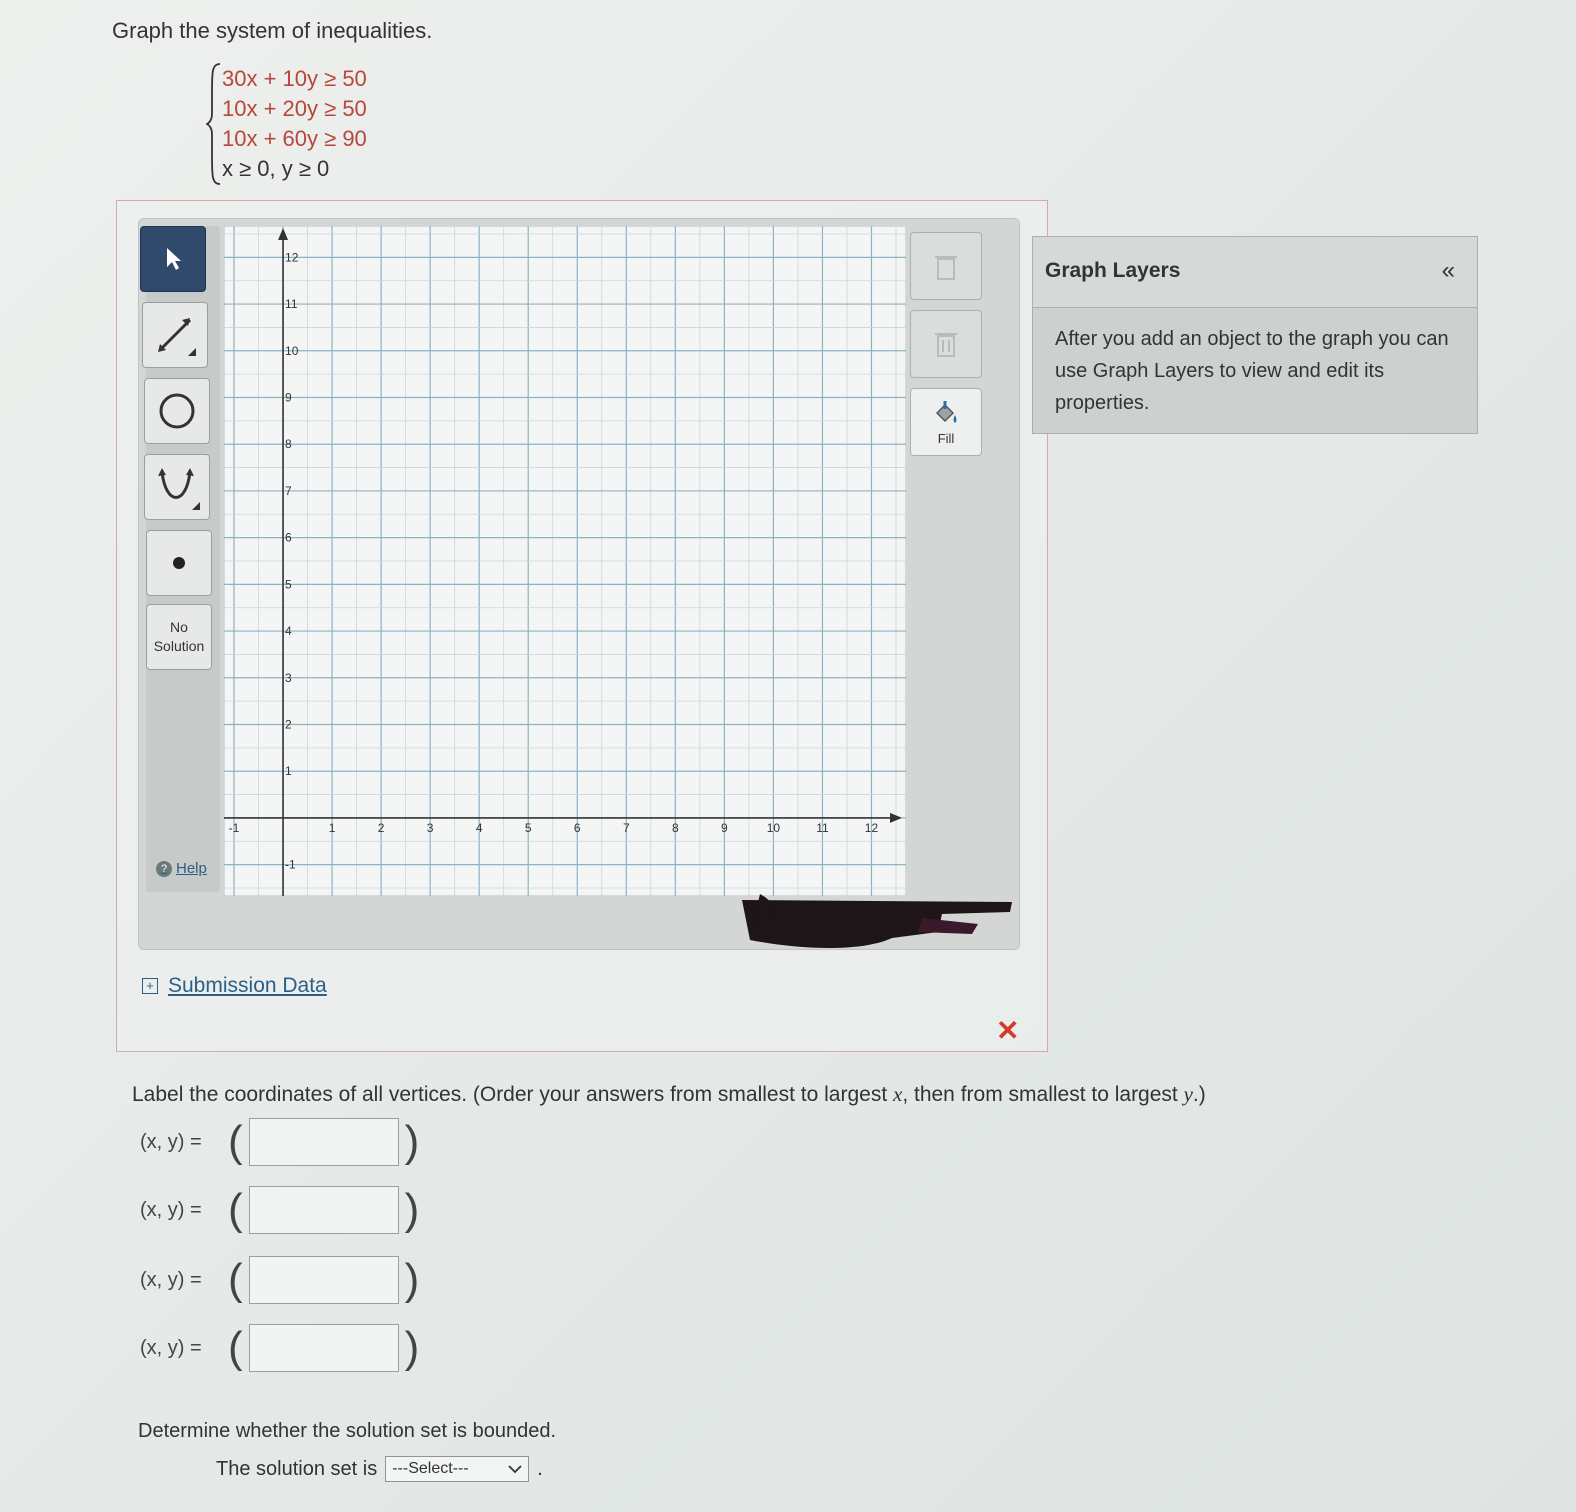 This screenshot has width=1576, height=1512. Describe the element at coordinates (294, 78) in the screenshot. I see `inequality-1: 30x + 10y ≥ 50` at that location.